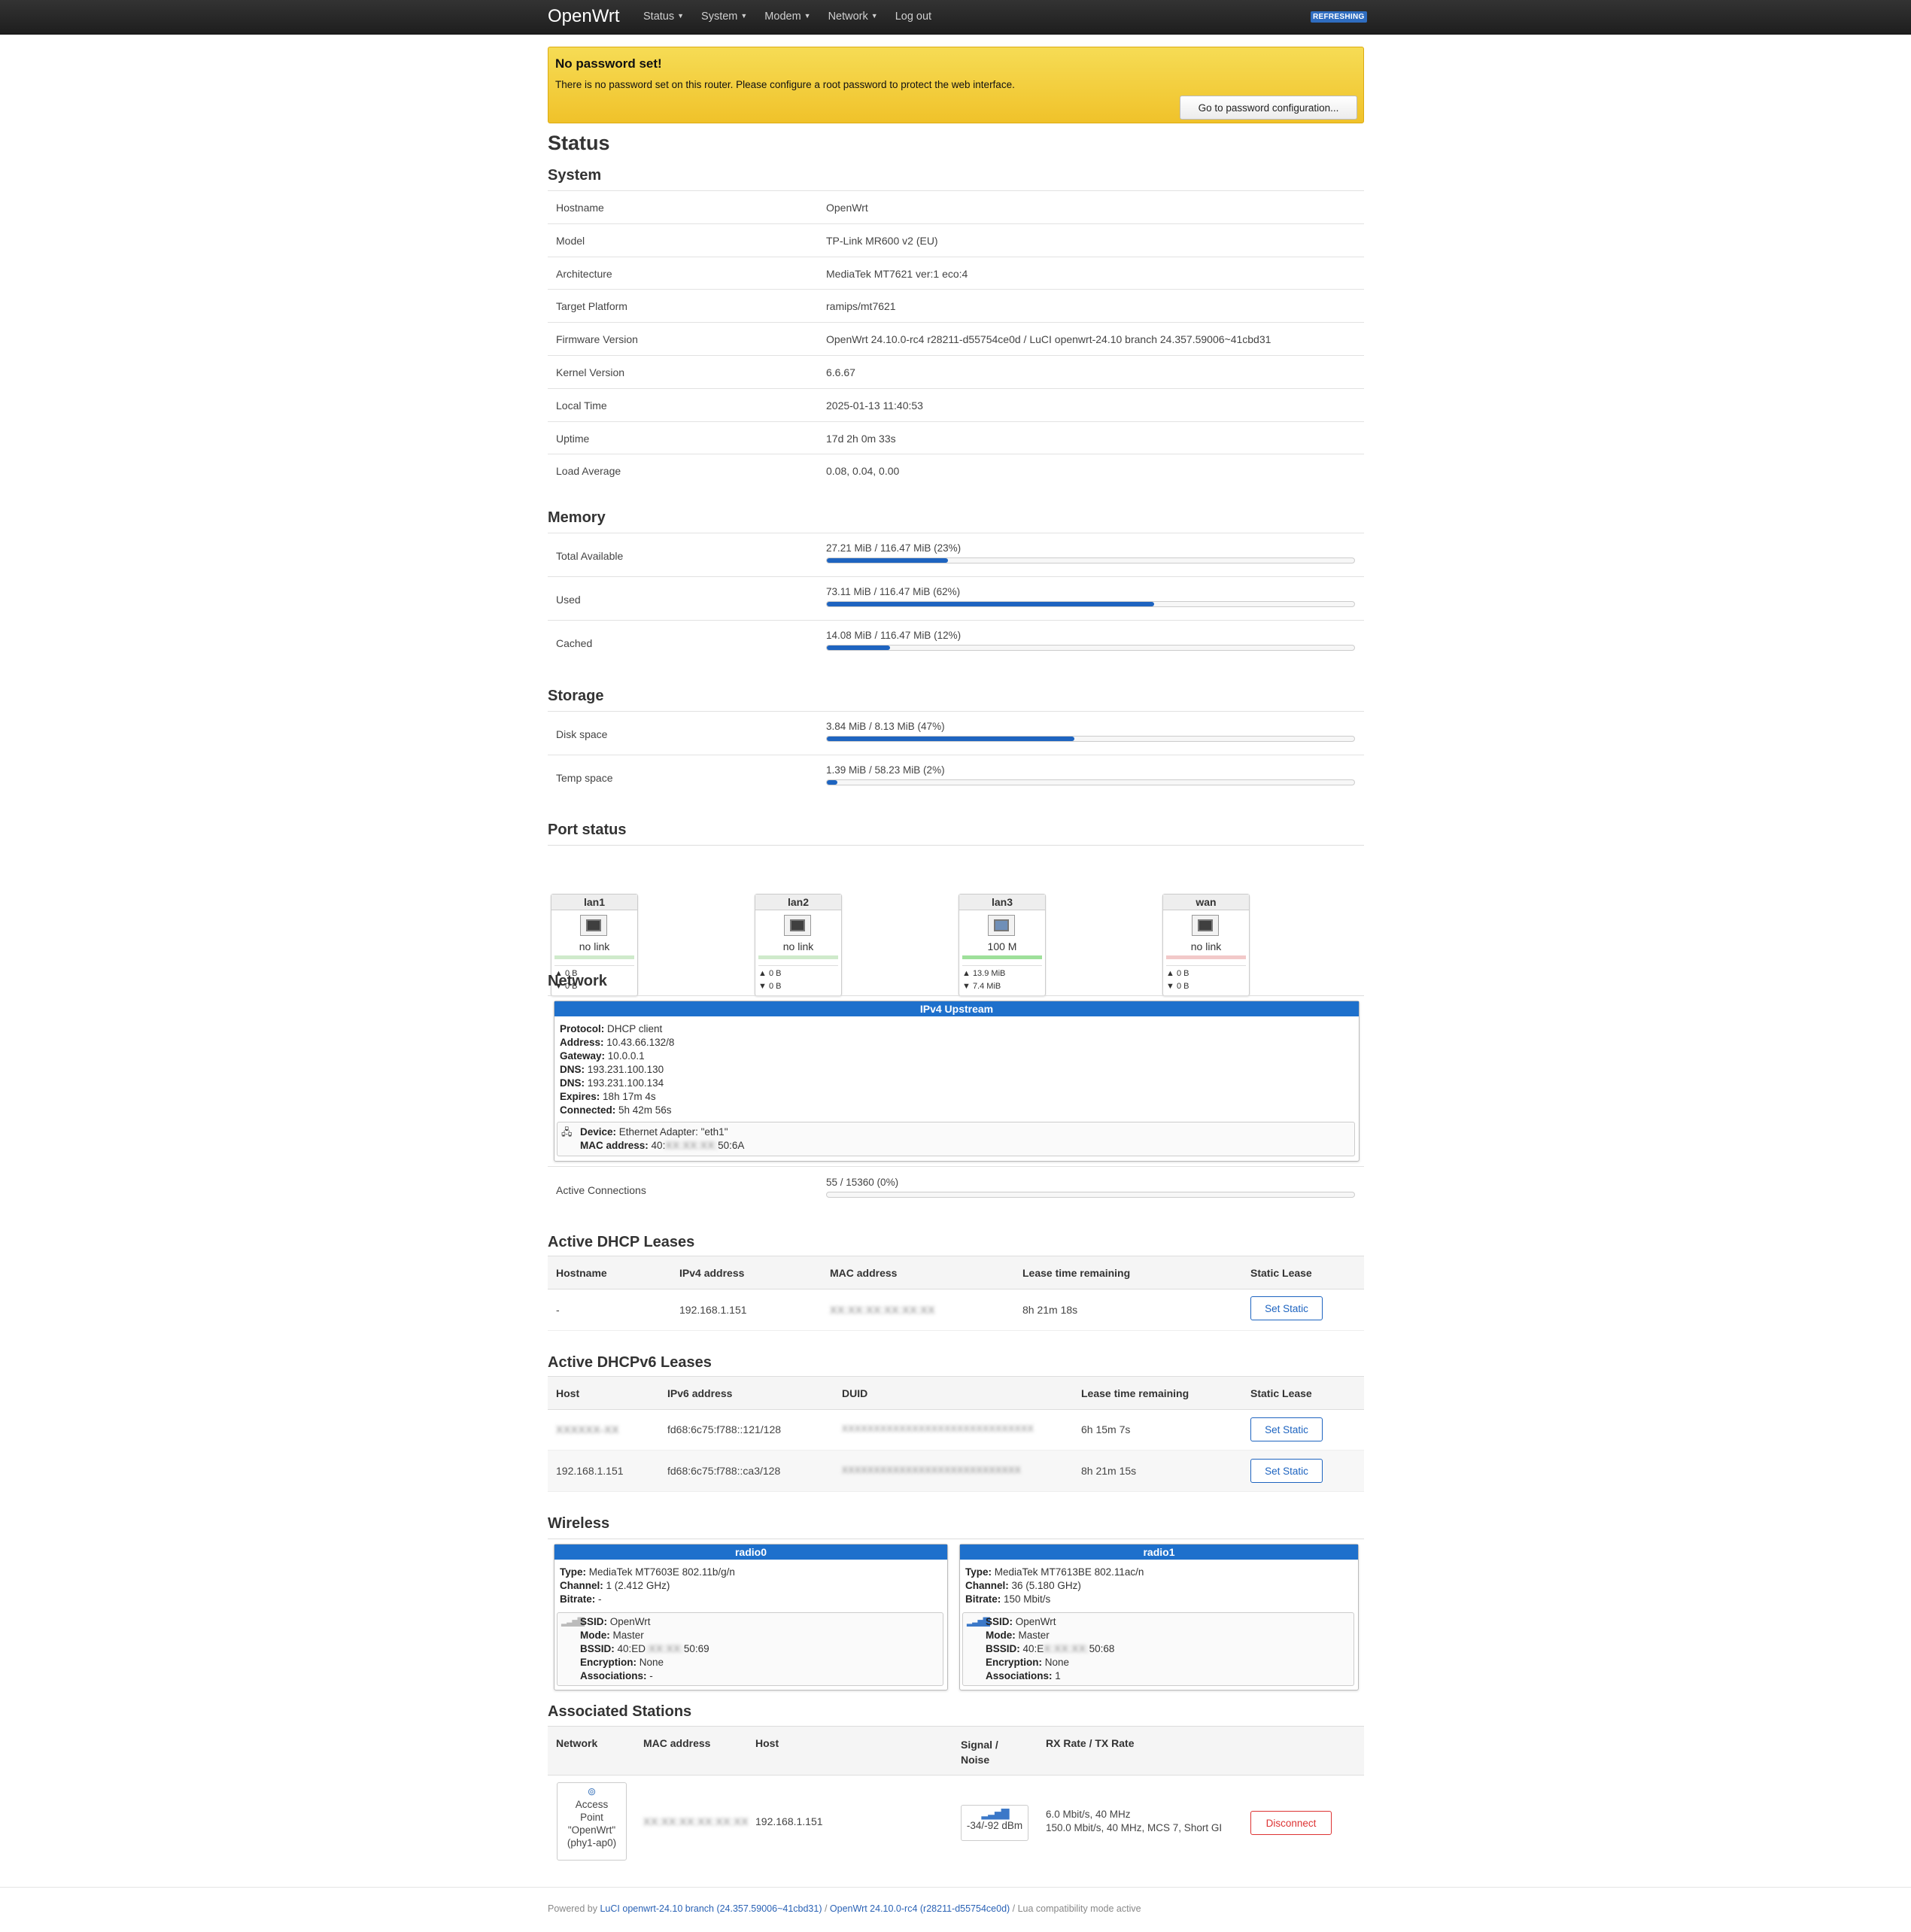  What do you see at coordinates (1206, 979) in the screenshot?
I see `port-traffic: ▲ 0 B ▼ 0 B` at bounding box center [1206, 979].